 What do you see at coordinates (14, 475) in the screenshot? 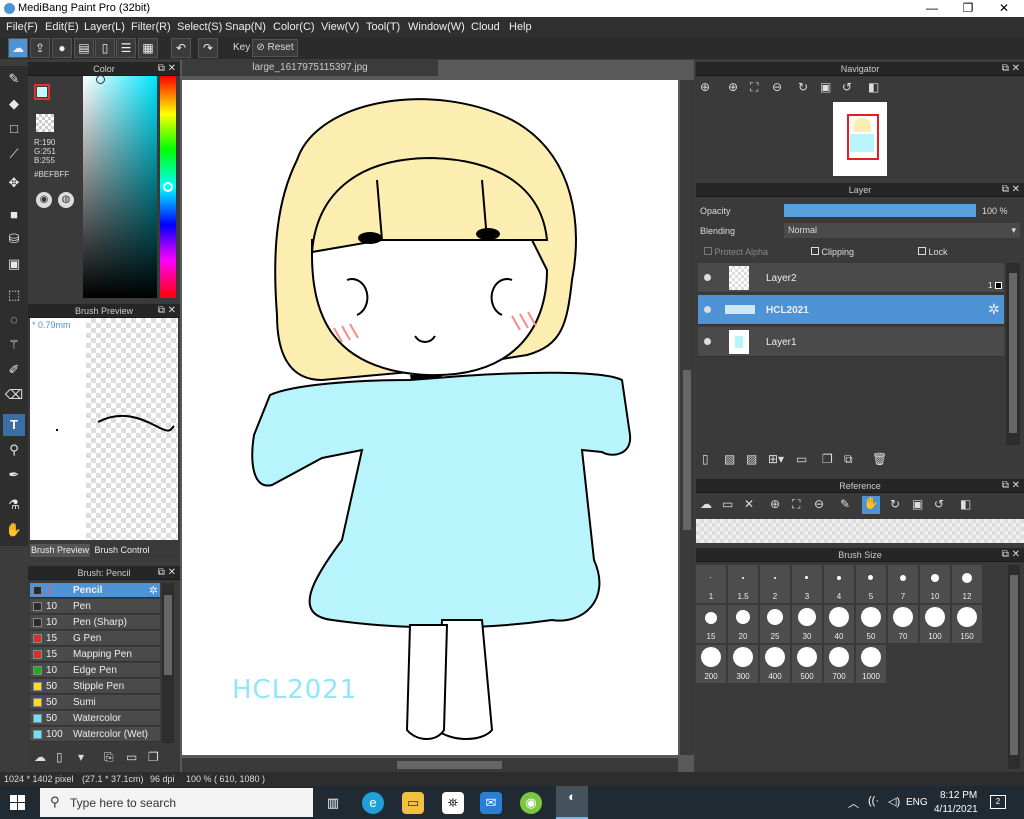
I see `divide-tool-icon: ✒` at bounding box center [14, 475].